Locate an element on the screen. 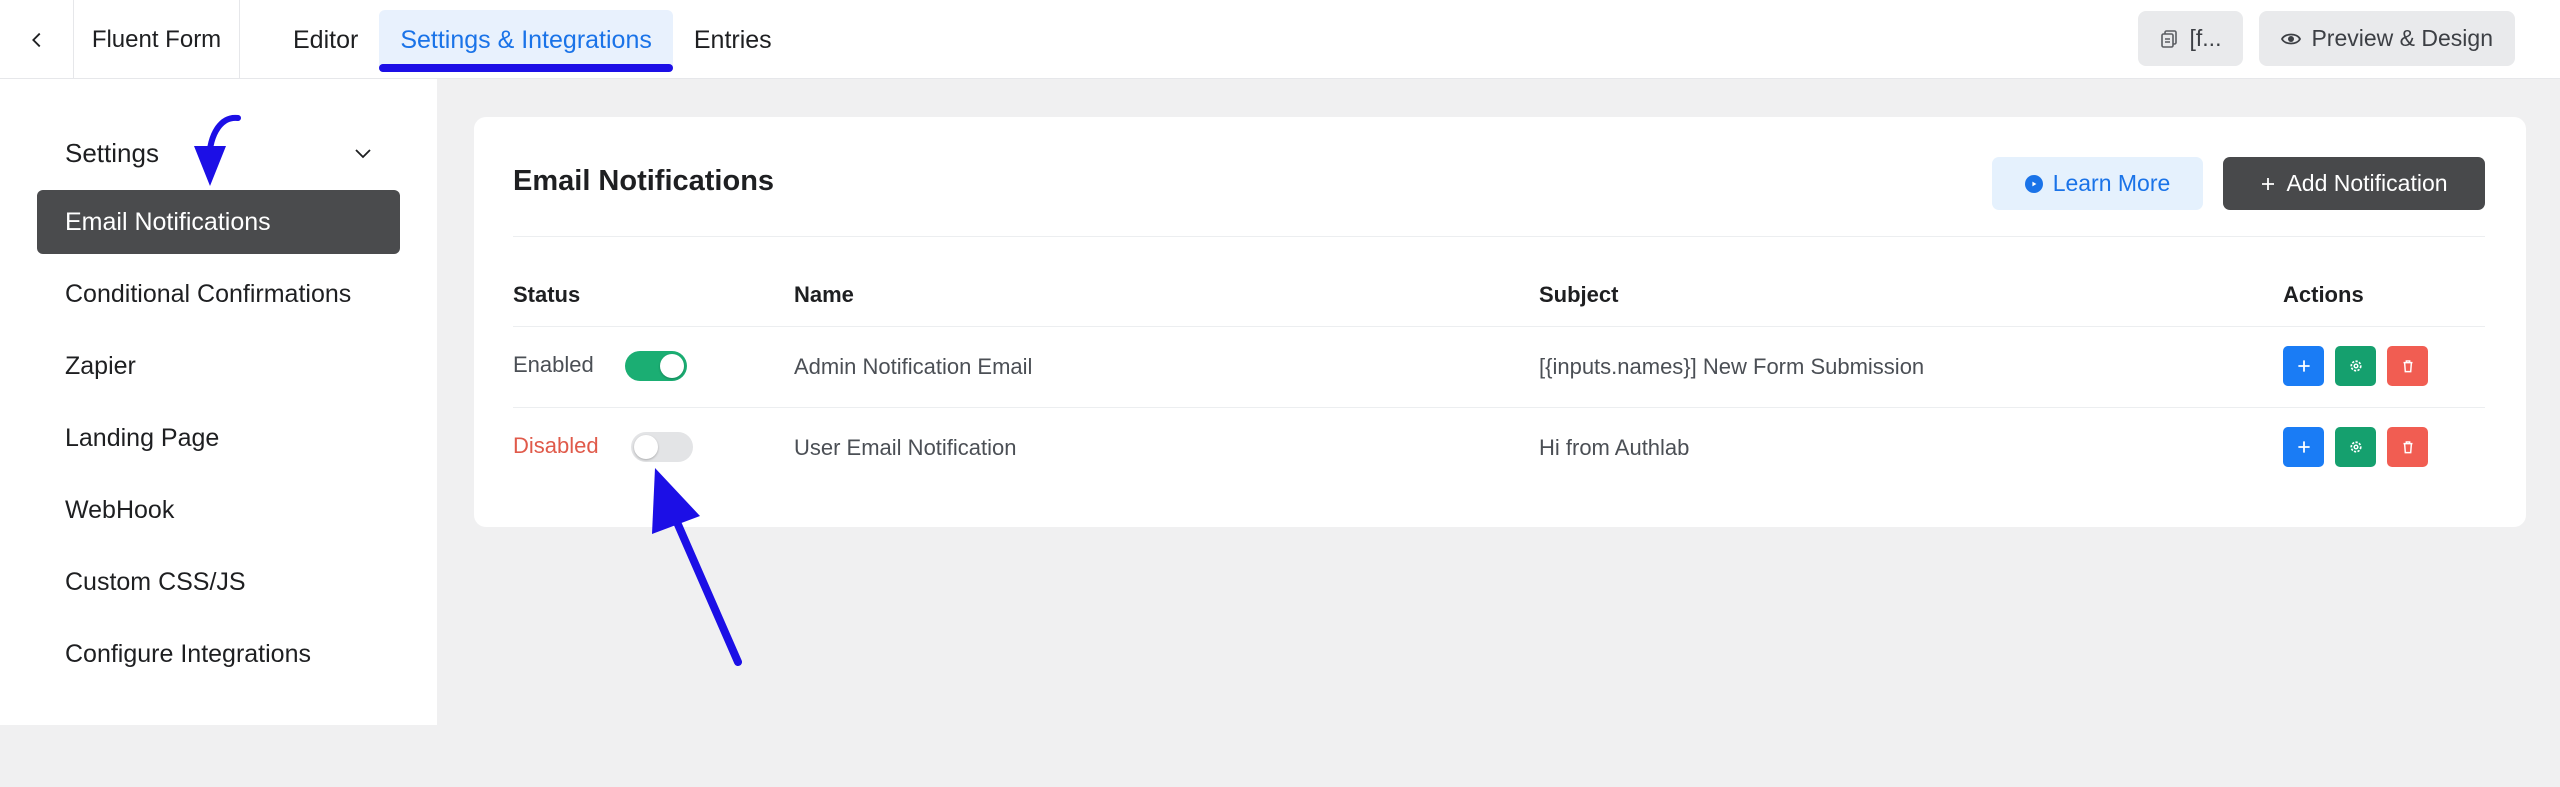 The image size is (2560, 787). page-title: Email Notifications is located at coordinates (644, 181).